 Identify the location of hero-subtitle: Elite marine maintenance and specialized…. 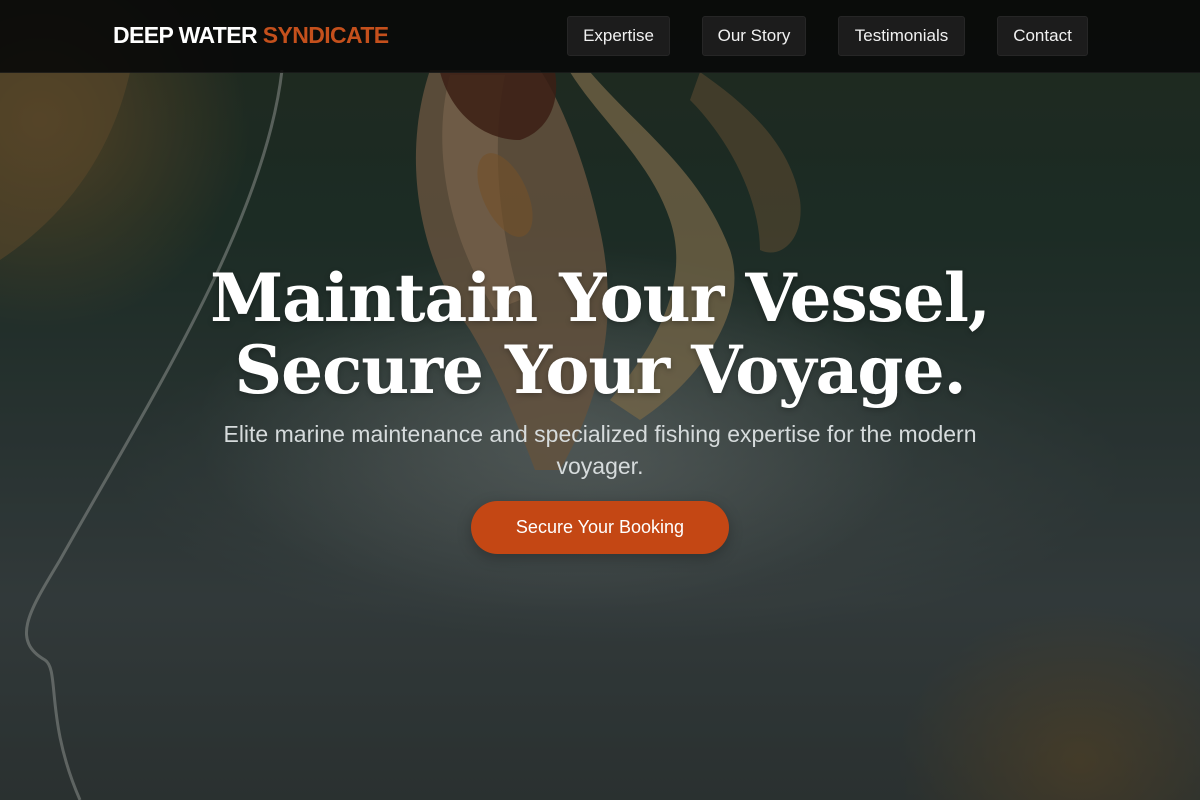
(600, 450).